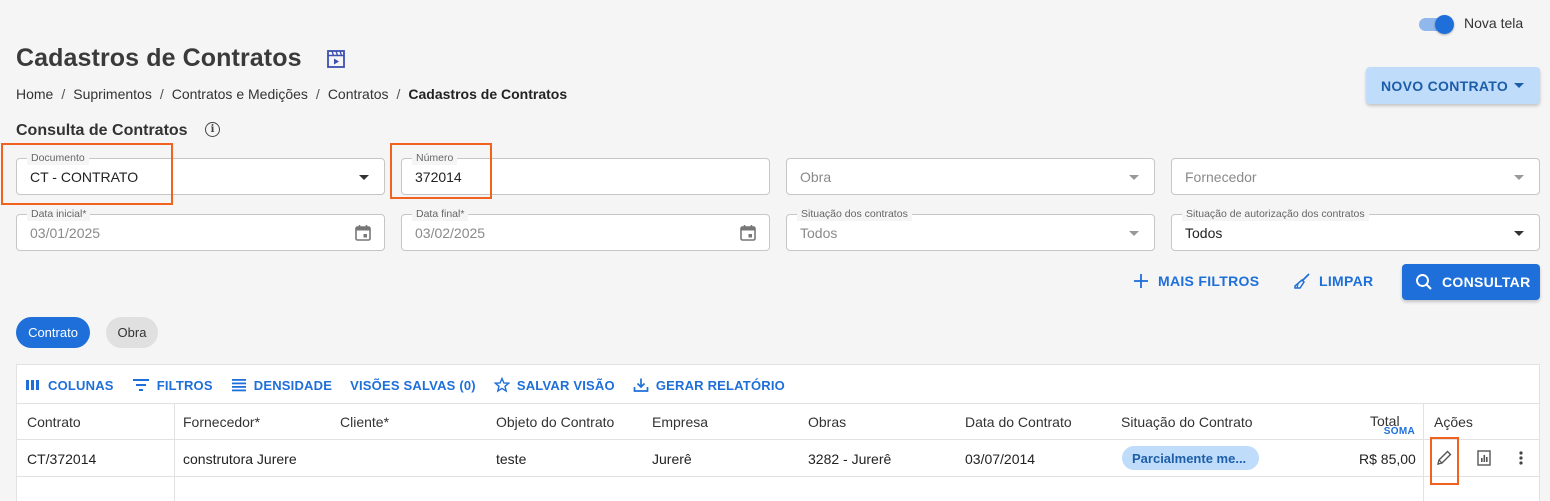 The image size is (1550, 501). I want to click on novo-contrato-label: NOVO CONTRATO, so click(1445, 85).